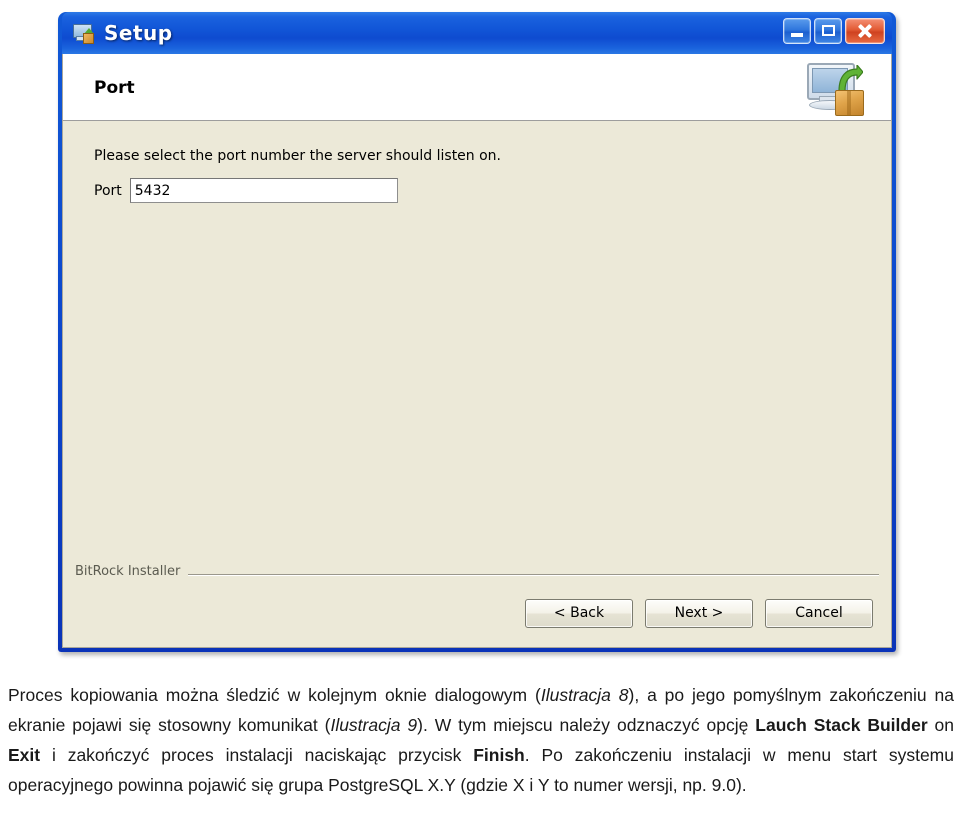  What do you see at coordinates (837, 88) in the screenshot?
I see `computer-package-install-icon` at bounding box center [837, 88].